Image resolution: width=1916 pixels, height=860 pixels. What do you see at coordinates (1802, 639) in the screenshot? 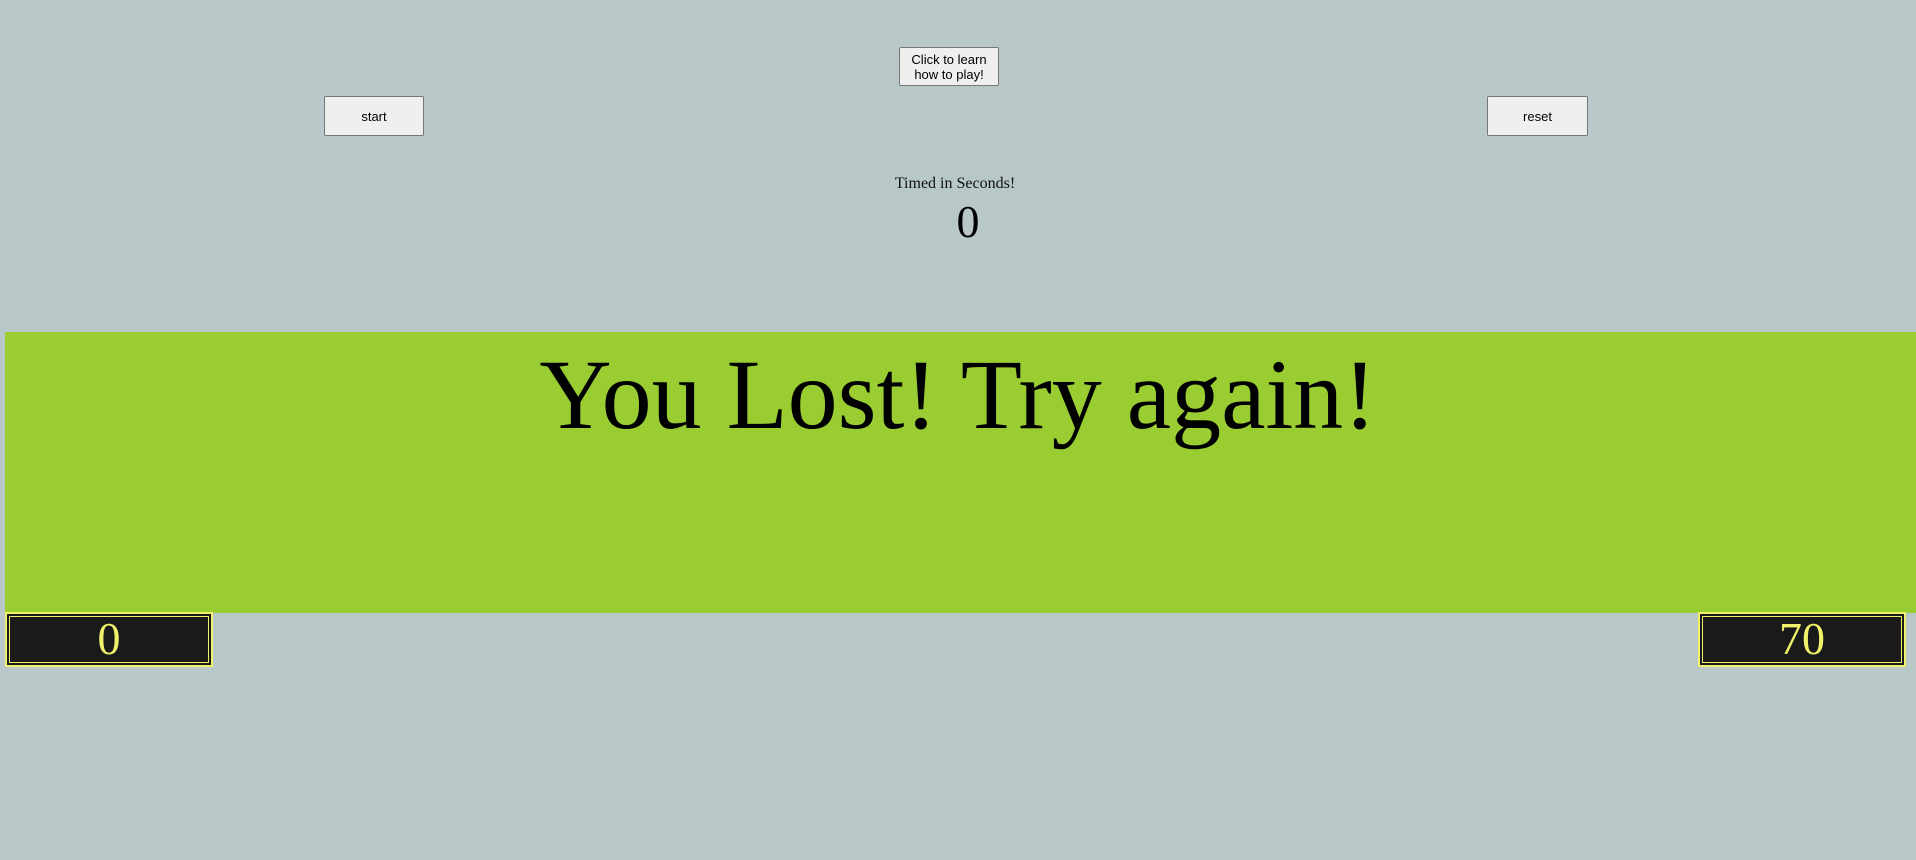
I see `right-score-display: 70` at bounding box center [1802, 639].